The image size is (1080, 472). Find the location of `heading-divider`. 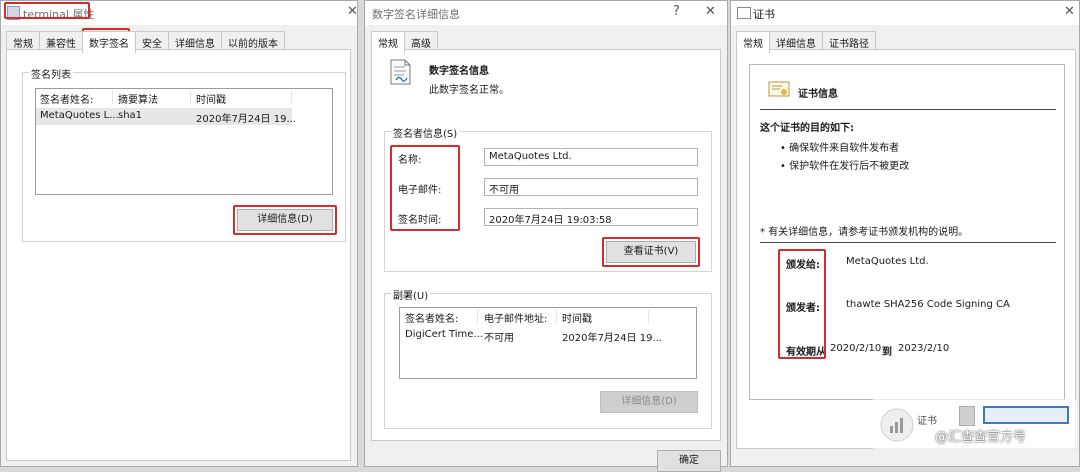

heading-divider is located at coordinates (908, 109).